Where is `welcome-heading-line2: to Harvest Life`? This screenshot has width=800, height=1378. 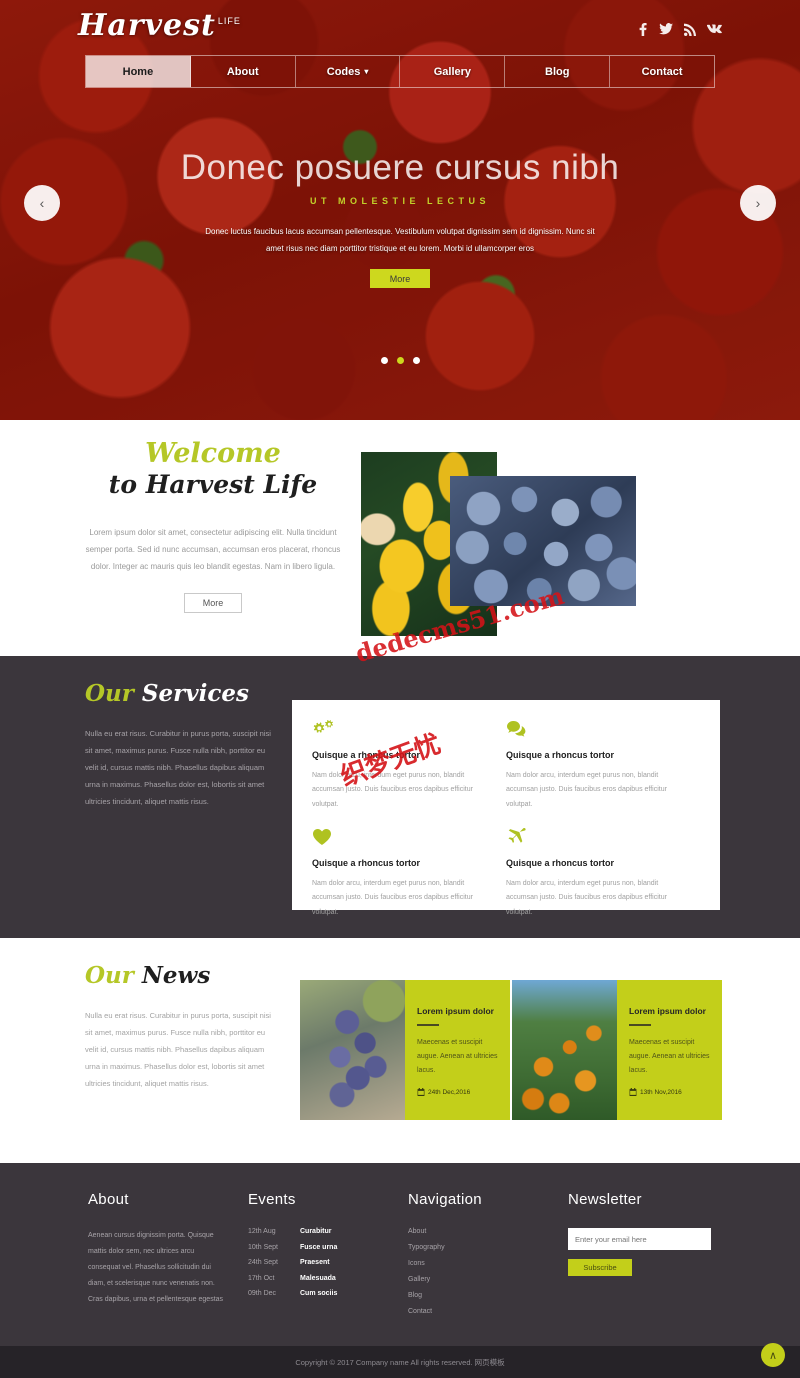 welcome-heading-line2: to Harvest Life is located at coordinates (213, 485).